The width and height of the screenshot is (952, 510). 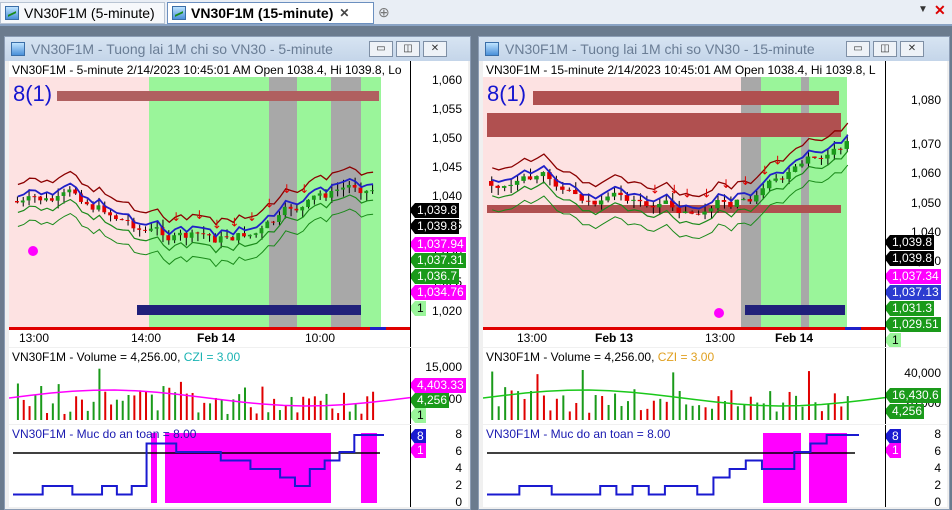 I want to click on safety-tag: 1, so click(x=893, y=450).